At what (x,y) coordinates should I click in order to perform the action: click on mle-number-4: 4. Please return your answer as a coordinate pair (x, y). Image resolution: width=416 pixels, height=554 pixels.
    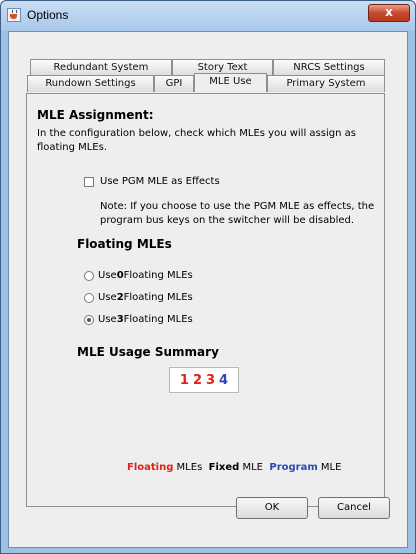
    Looking at the image, I should click on (224, 380).